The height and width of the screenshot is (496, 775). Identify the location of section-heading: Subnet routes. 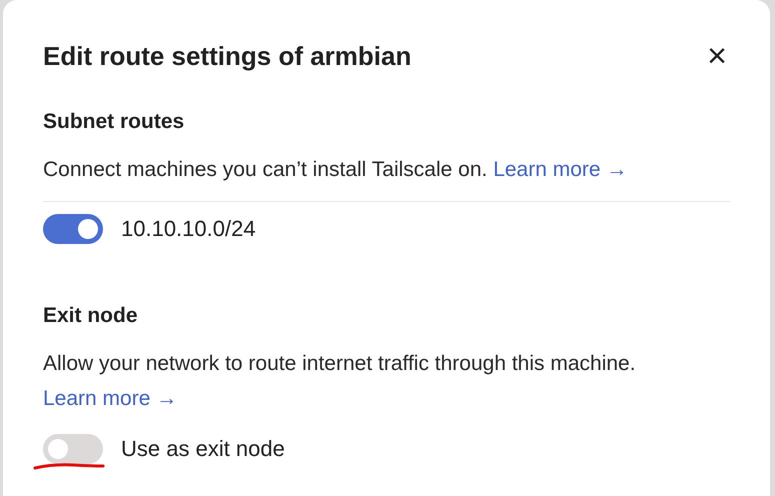
(114, 122).